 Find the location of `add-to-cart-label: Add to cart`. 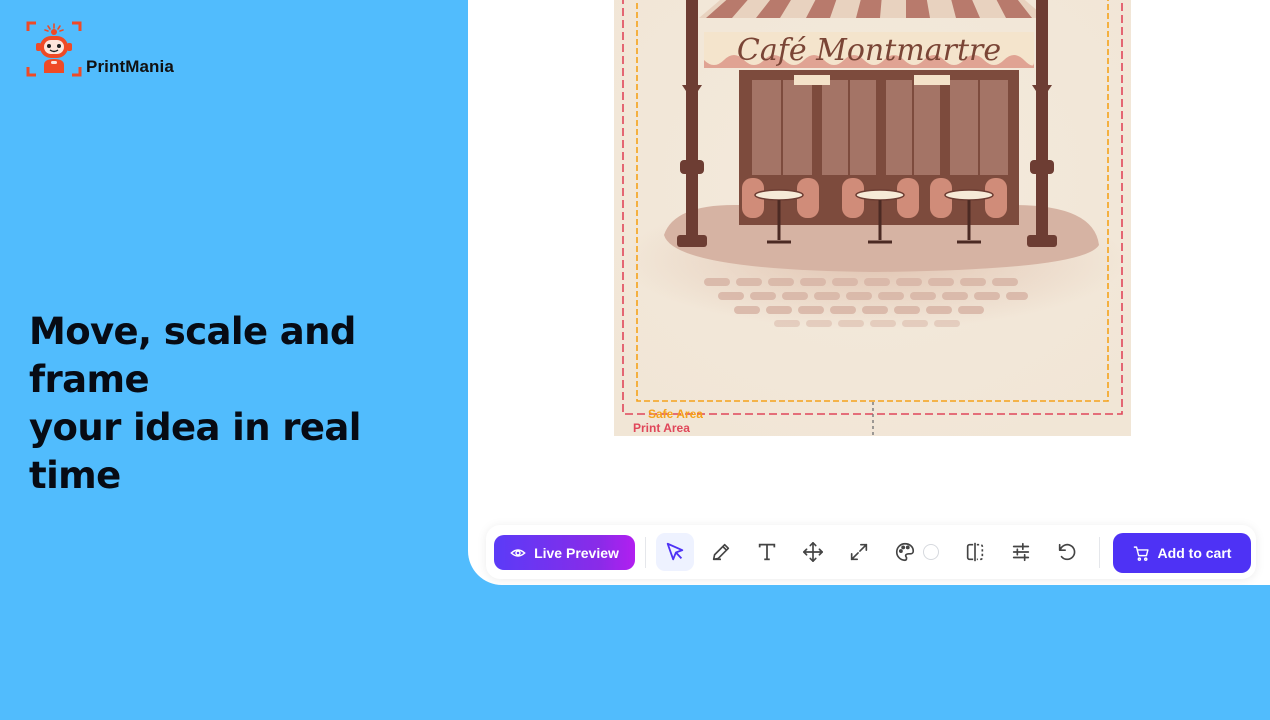

add-to-cart-label: Add to cart is located at coordinates (1194, 553).